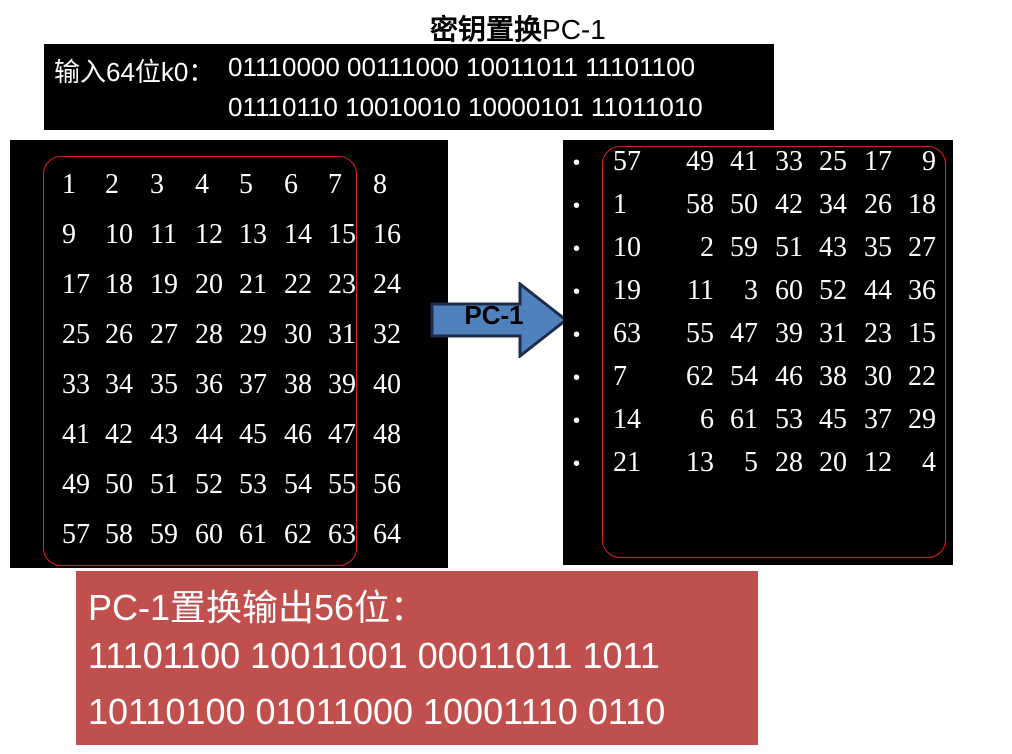 The image size is (1012, 754). I want to click on bit-position-cell: 18, so click(119, 284).